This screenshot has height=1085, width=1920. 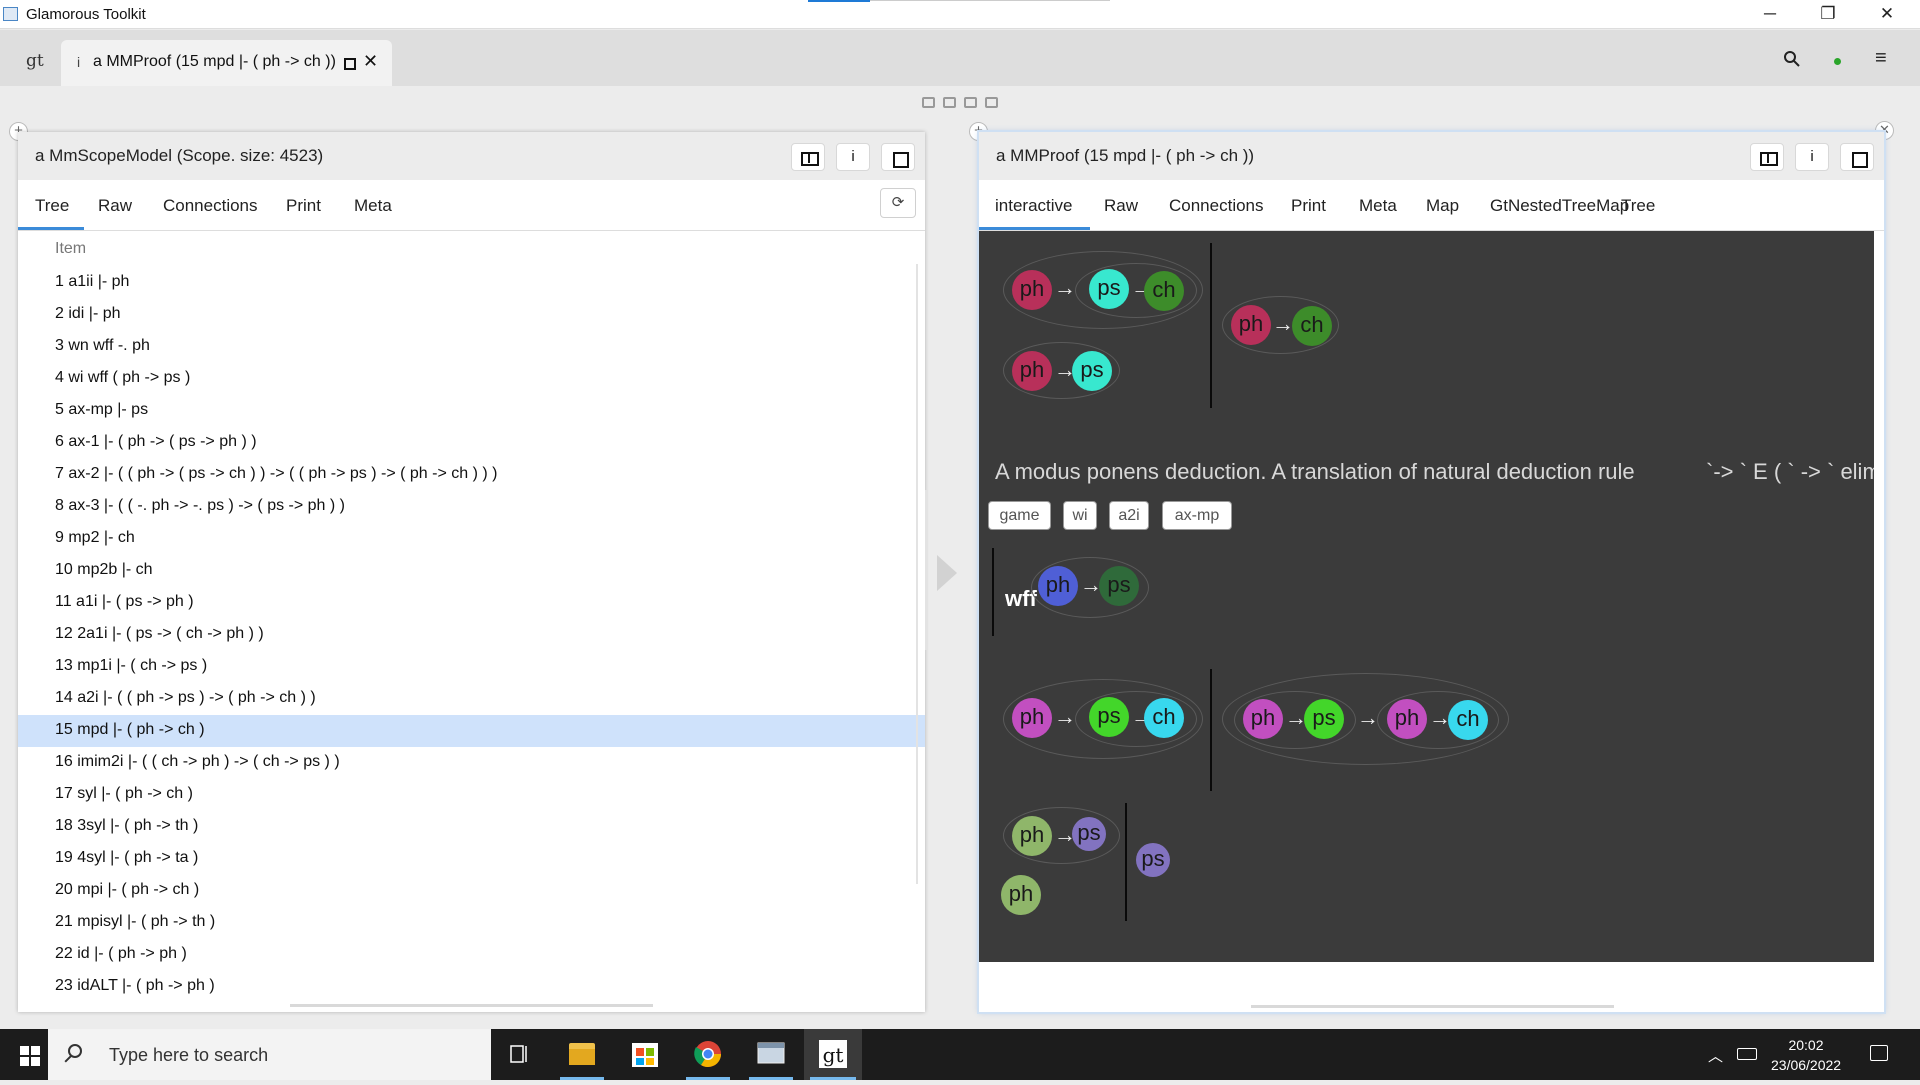 I want to click on list-item: 22 id |- ( ph -> ph ), so click(x=471, y=955).